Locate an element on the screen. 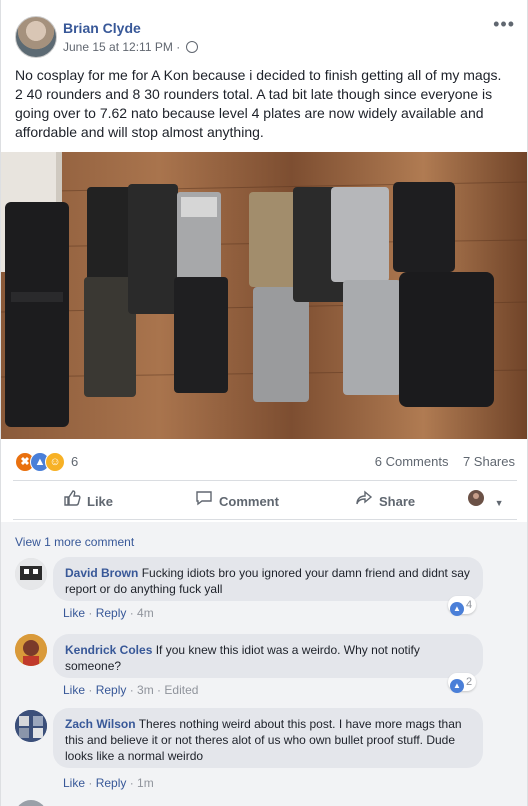 The width and height of the screenshot is (528, 806). comment-author: Kendrick Coles is located at coordinates (108, 650).